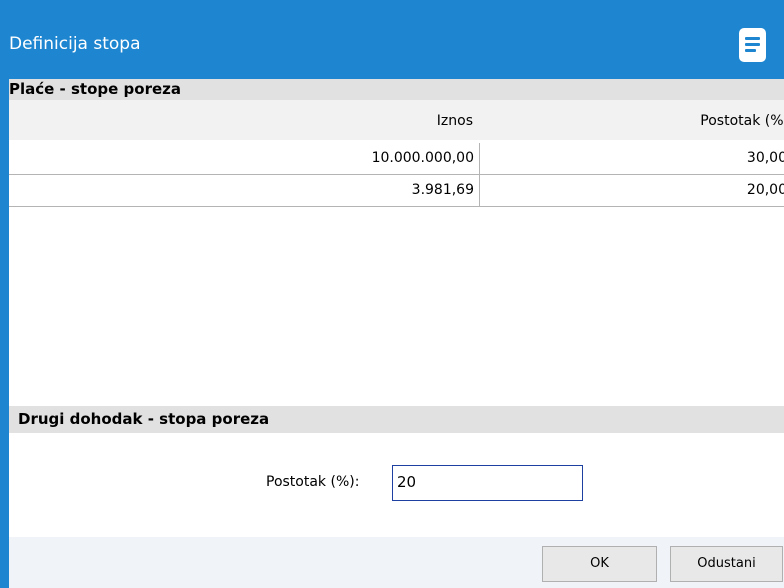 This screenshot has width=784, height=588. Describe the element at coordinates (396, 89) in the screenshot. I see `section-title-place: Plaće - stope poreza` at that location.